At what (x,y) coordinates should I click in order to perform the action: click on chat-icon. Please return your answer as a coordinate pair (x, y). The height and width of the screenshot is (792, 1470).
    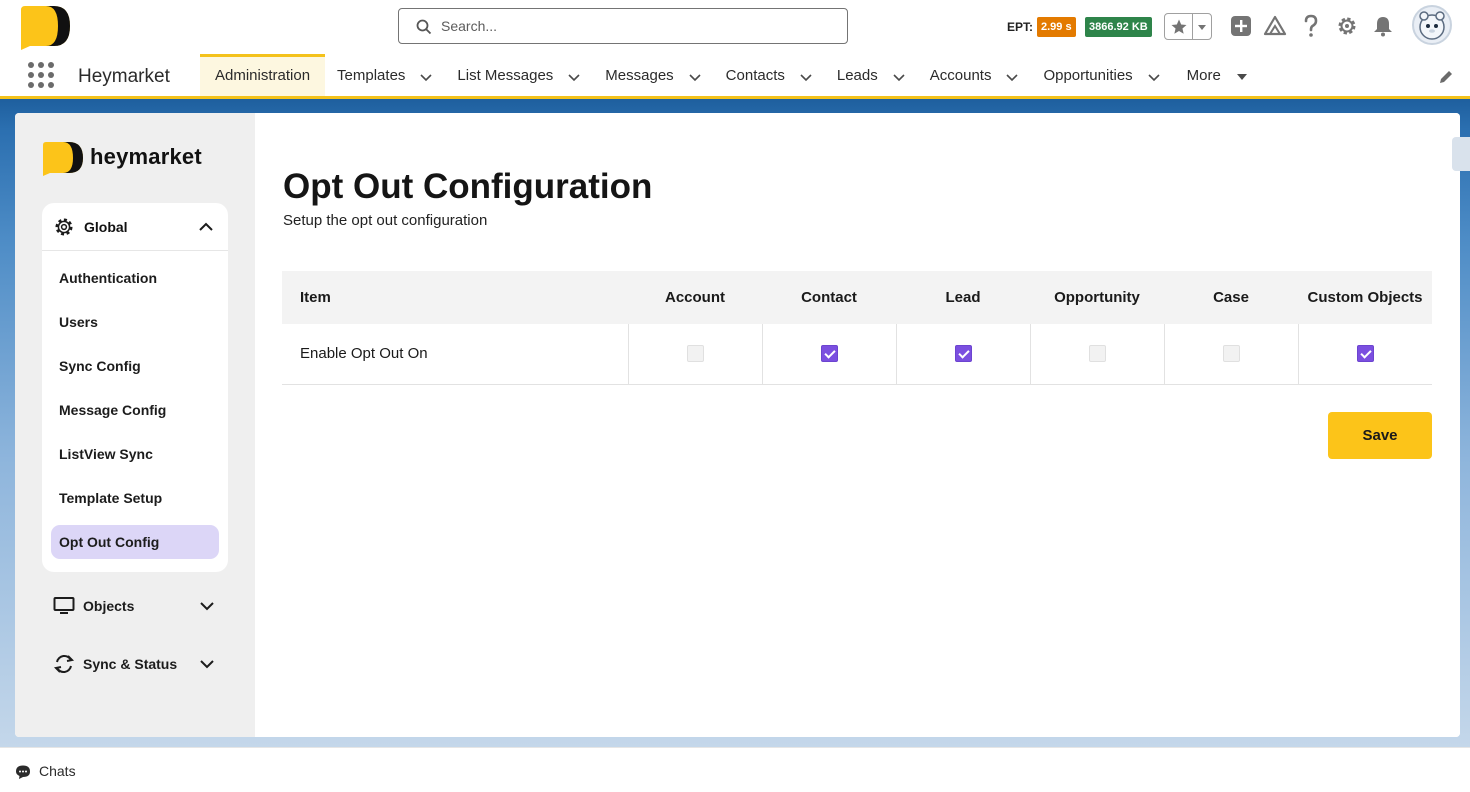
    Looking at the image, I should click on (23, 772).